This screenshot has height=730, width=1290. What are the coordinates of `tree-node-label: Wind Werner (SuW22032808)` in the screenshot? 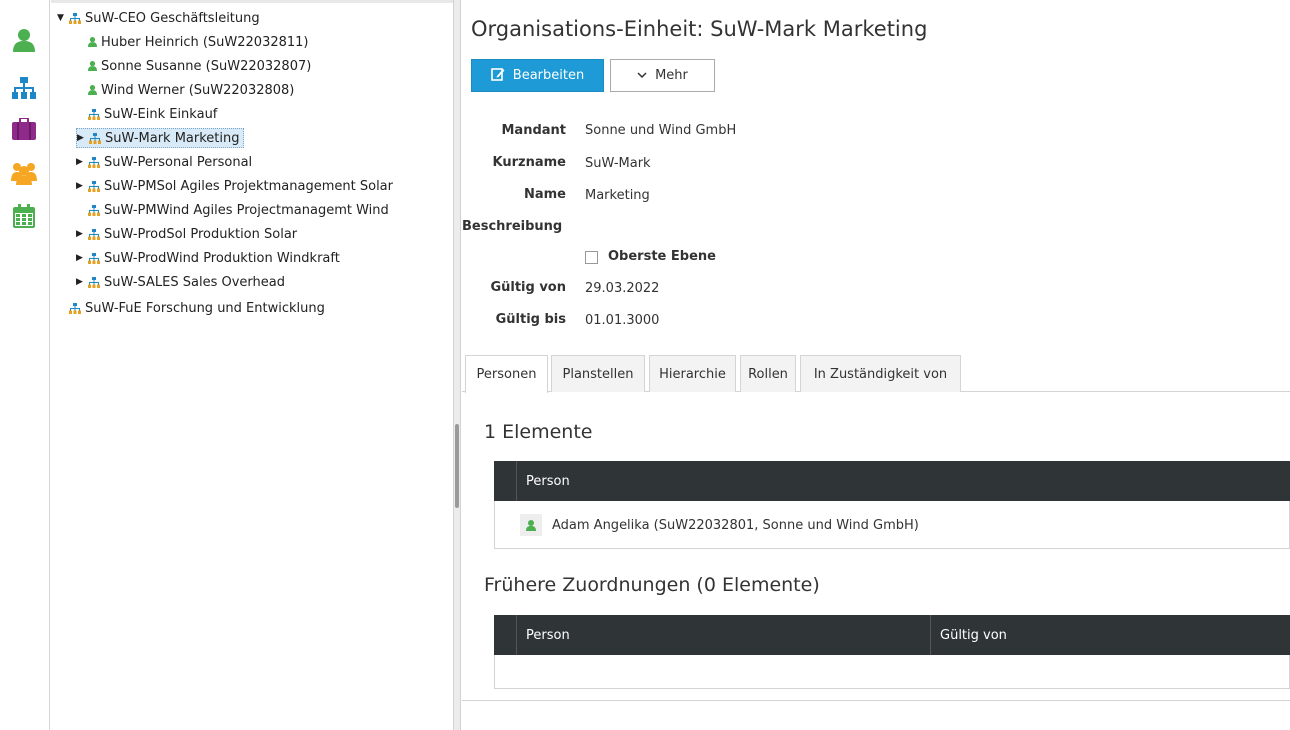 It's located at (197, 90).